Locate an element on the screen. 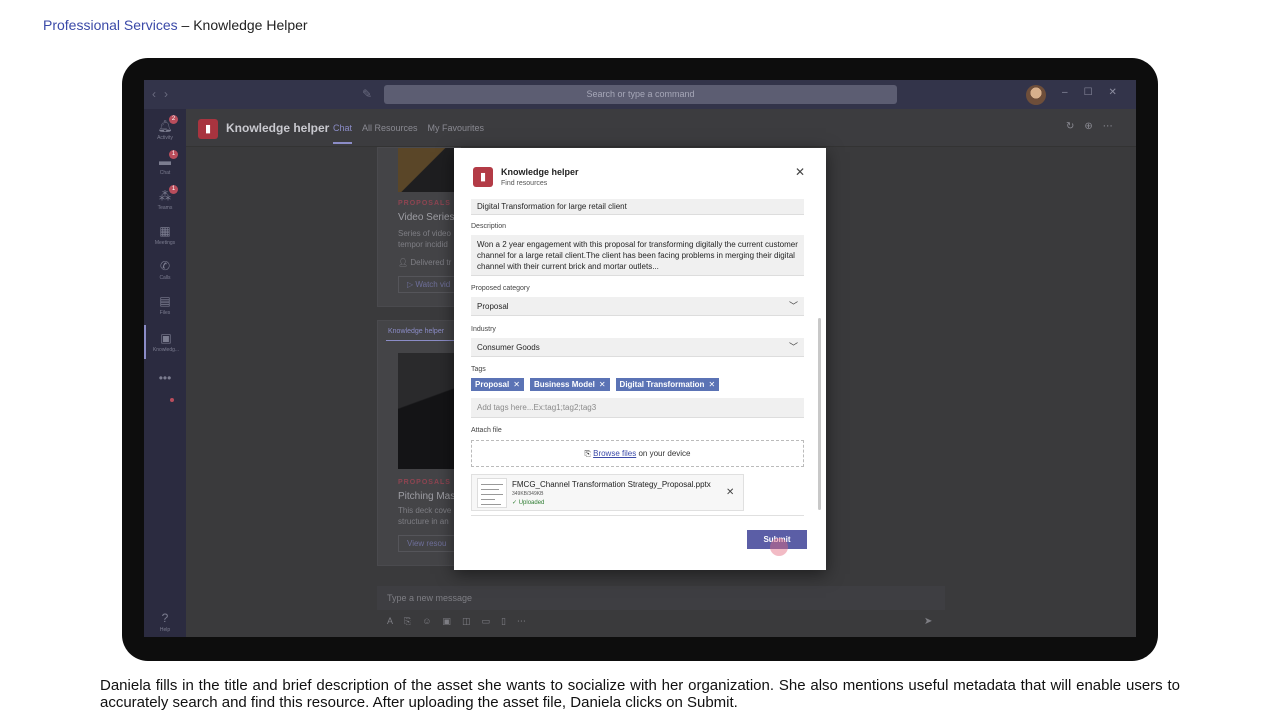 The height and width of the screenshot is (720, 1280). rail-label: Teams is located at coordinates (165, 208).